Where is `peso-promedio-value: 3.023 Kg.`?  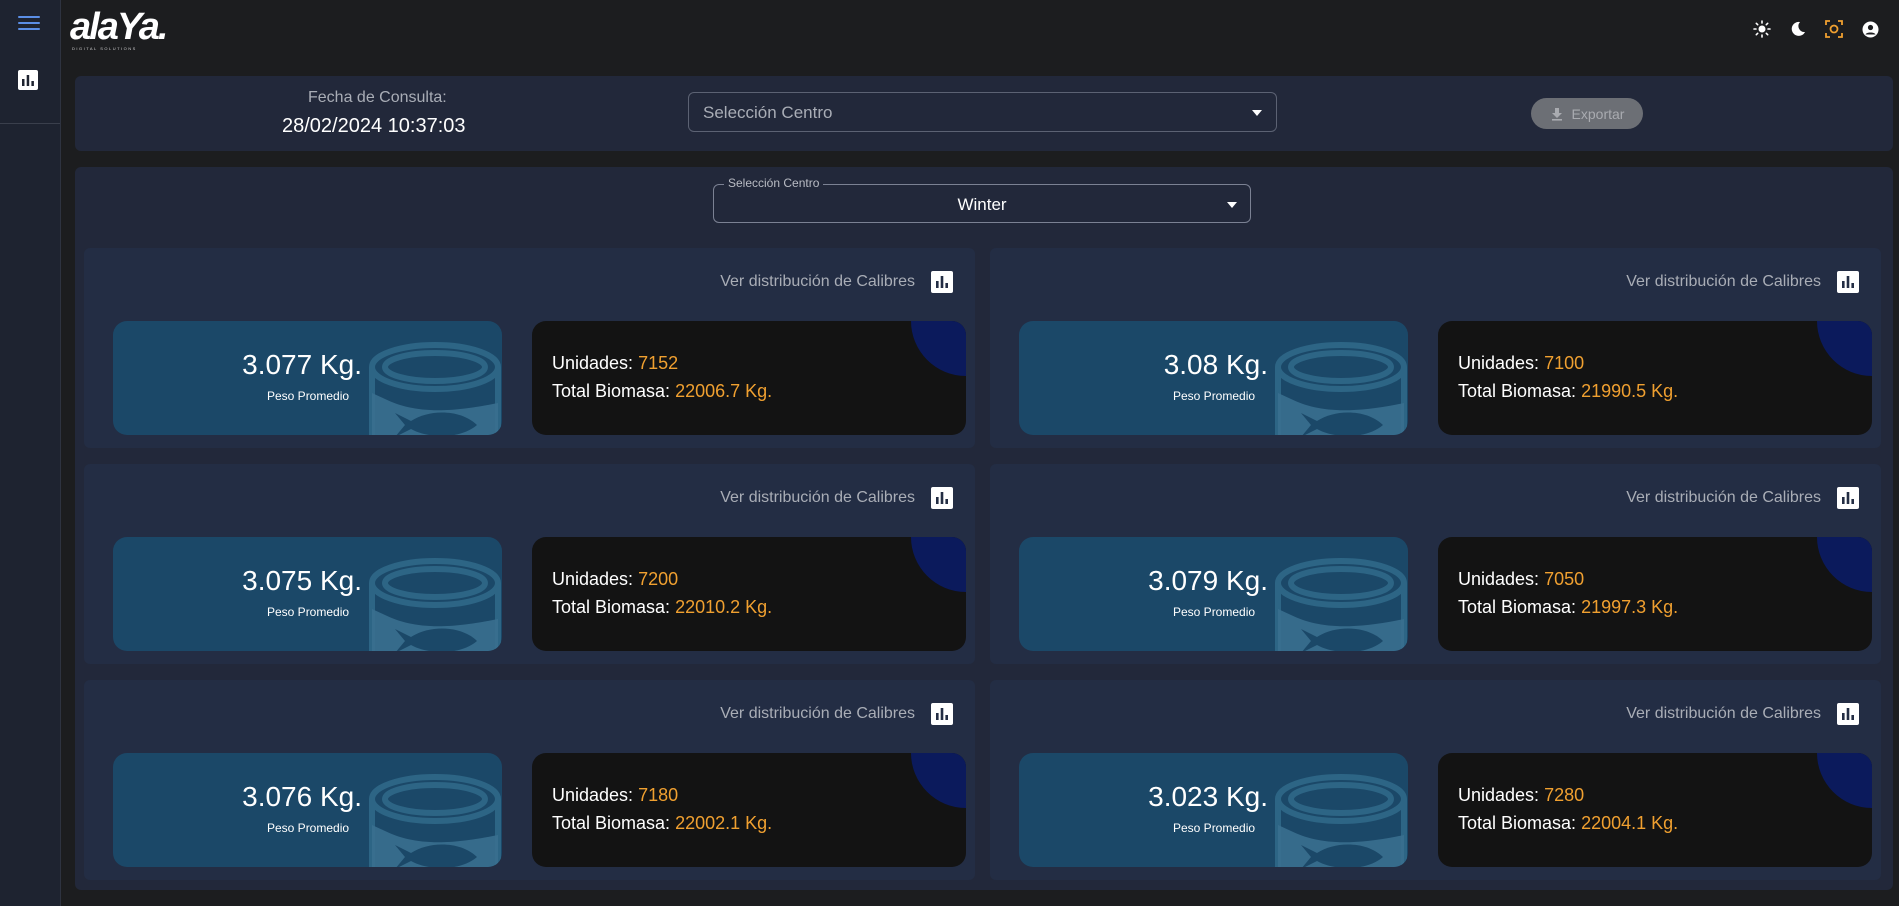
peso-promedio-value: 3.023 Kg. is located at coordinates (1208, 796).